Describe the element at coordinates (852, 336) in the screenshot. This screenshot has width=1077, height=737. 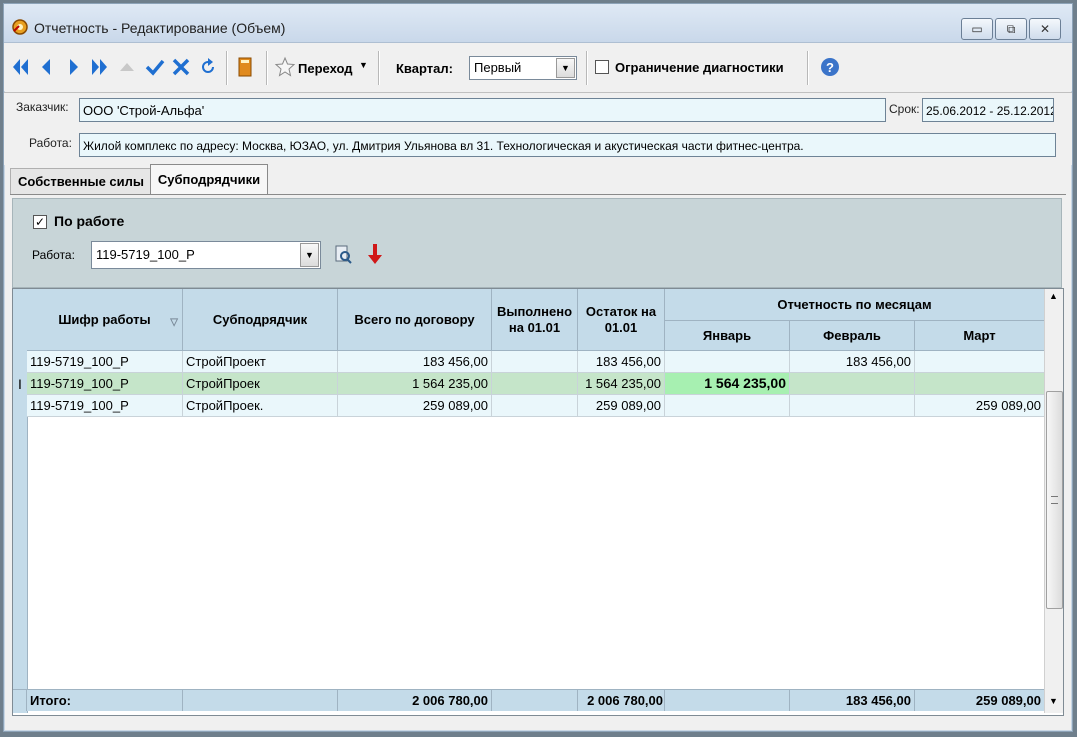
I see `header-feb: Февраль` at that location.